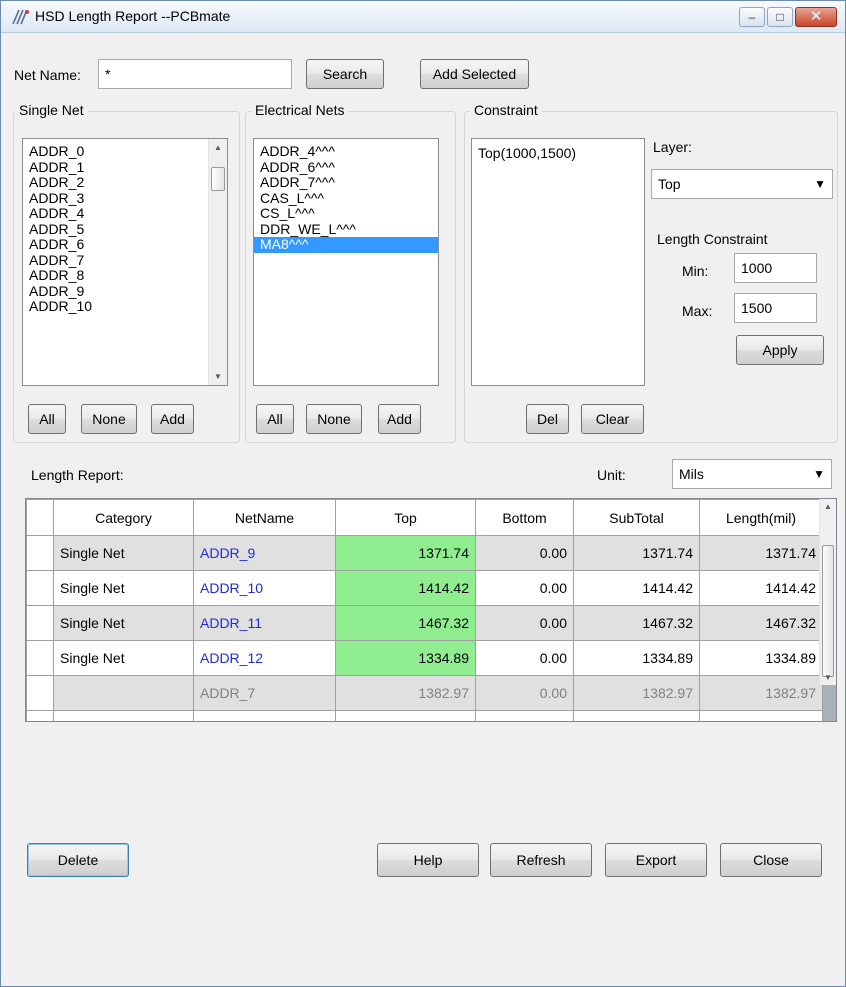  Describe the element at coordinates (125, 306) in the screenshot. I see `single-net-list-item: ADDR_10` at that location.